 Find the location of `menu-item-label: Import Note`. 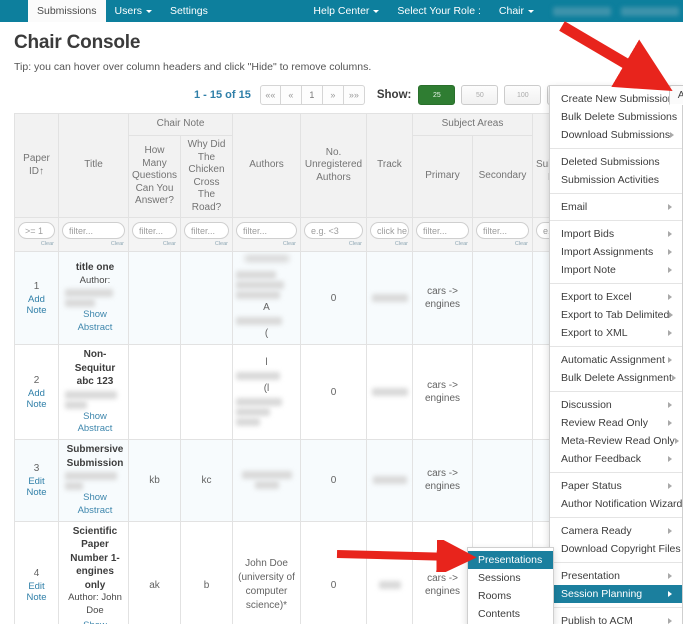

menu-item-label: Import Note is located at coordinates (588, 270).